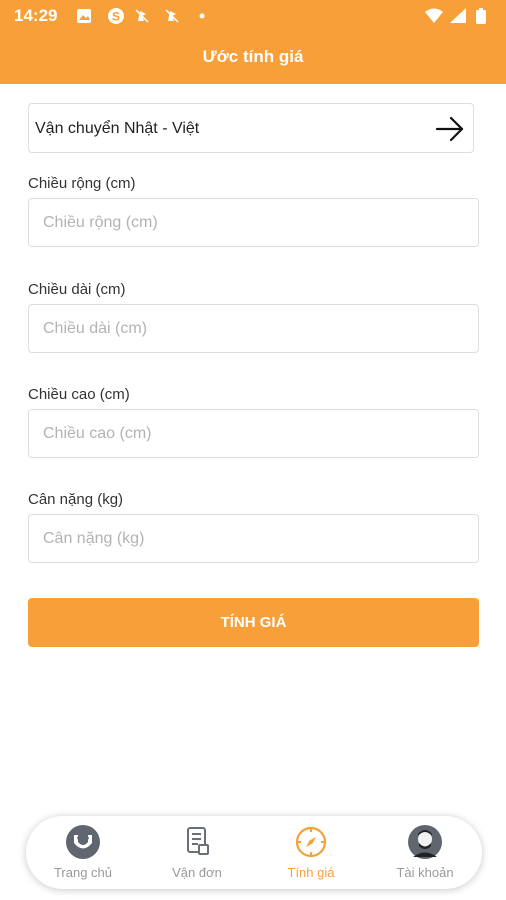 Image resolution: width=506 pixels, height=900 pixels. I want to click on status-bar: 14:29 S, so click(253, 16).